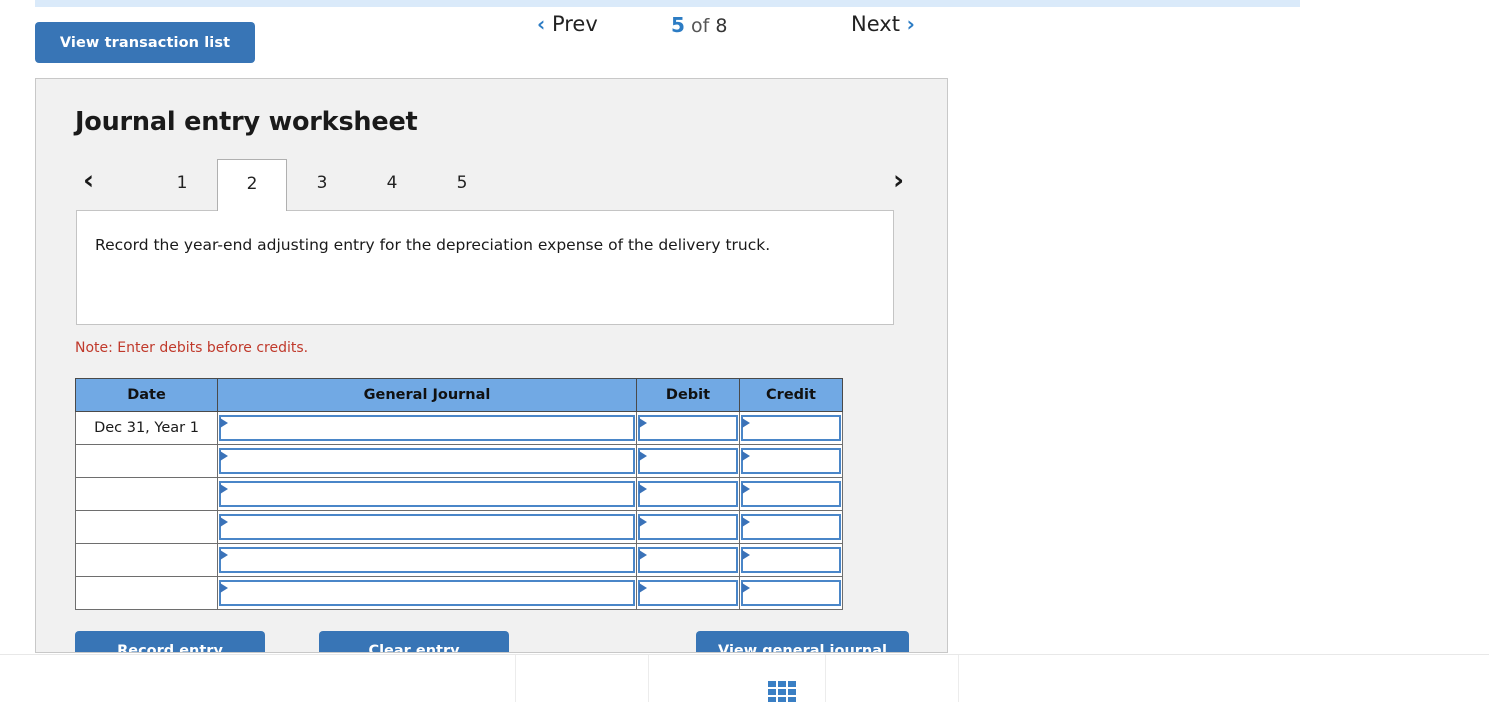 The width and height of the screenshot is (1489, 702). What do you see at coordinates (145, 42) in the screenshot?
I see `view-transaction-list-button: View transaction list` at bounding box center [145, 42].